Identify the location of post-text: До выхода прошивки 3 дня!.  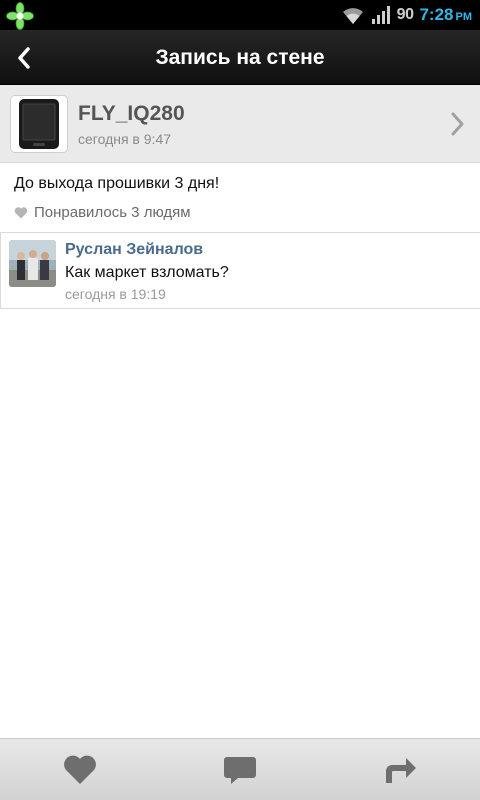
(117, 183).